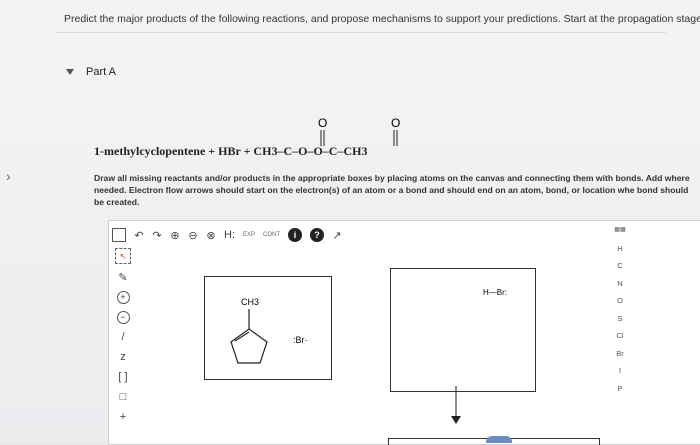  What do you see at coordinates (123, 357) in the screenshot?
I see `chain-icon: z` at bounding box center [123, 357].